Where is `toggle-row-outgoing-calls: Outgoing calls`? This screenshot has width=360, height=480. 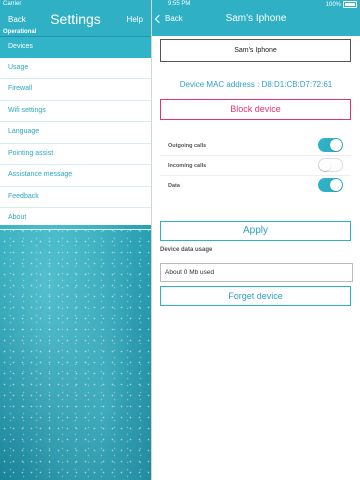
toggle-row-outgoing-calls: Outgoing calls is located at coordinates (255, 147).